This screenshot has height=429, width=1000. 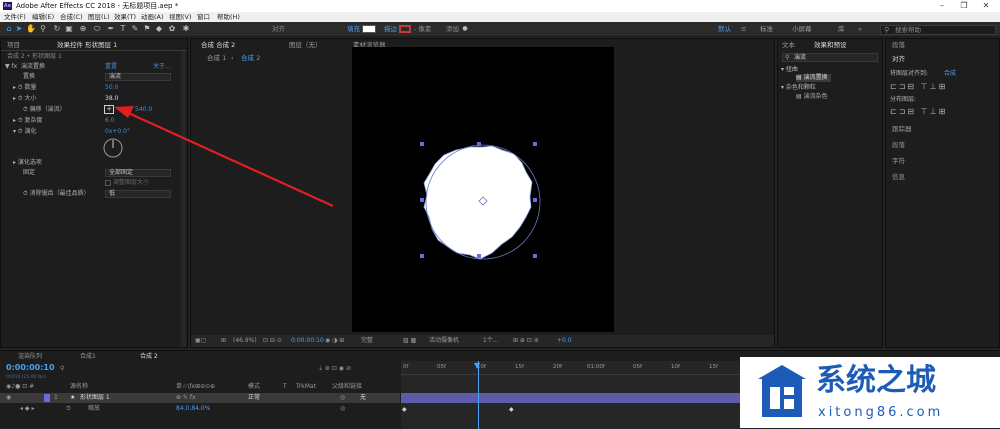 What do you see at coordinates (782, 391) in the screenshot?
I see `brand-mark-icon` at bounding box center [782, 391].